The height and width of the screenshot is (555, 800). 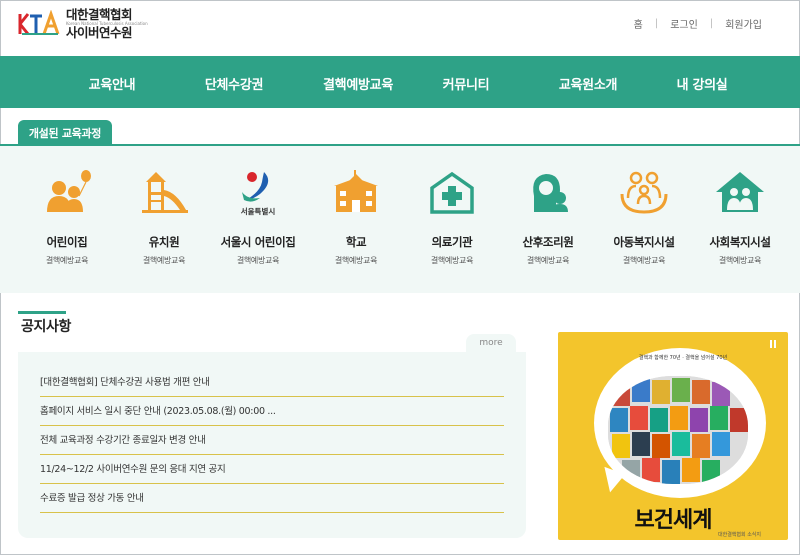 I want to click on course-kindergarten: 유치원 결핵예방교육, so click(x=164, y=217).